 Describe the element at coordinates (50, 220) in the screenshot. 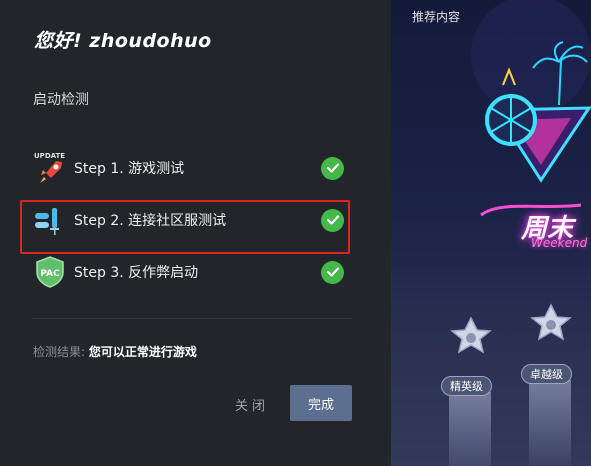

I see `network-connection-icon` at that location.